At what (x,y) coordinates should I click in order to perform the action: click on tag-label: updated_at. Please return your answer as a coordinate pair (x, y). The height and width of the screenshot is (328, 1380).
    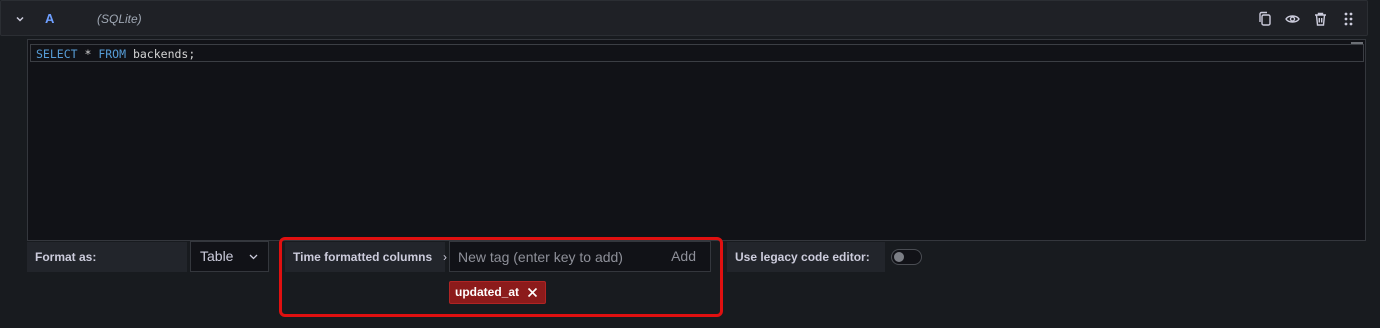
    Looking at the image, I should click on (487, 292).